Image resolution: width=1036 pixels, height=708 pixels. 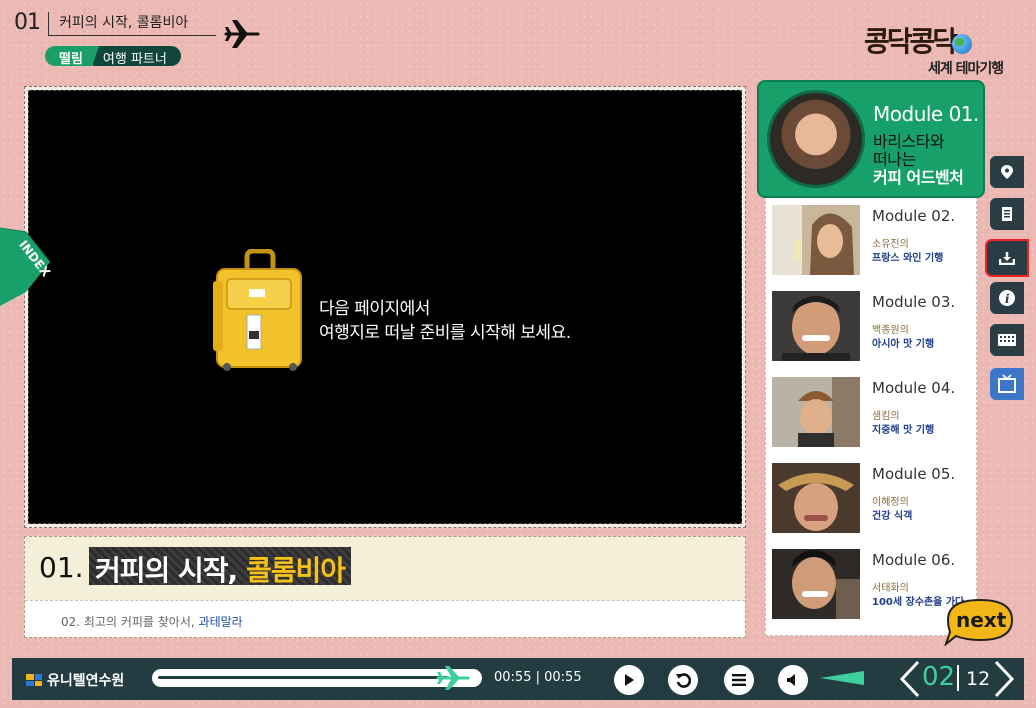 I want to click on next-episode-highlight: 과테말라, so click(x=220, y=622).